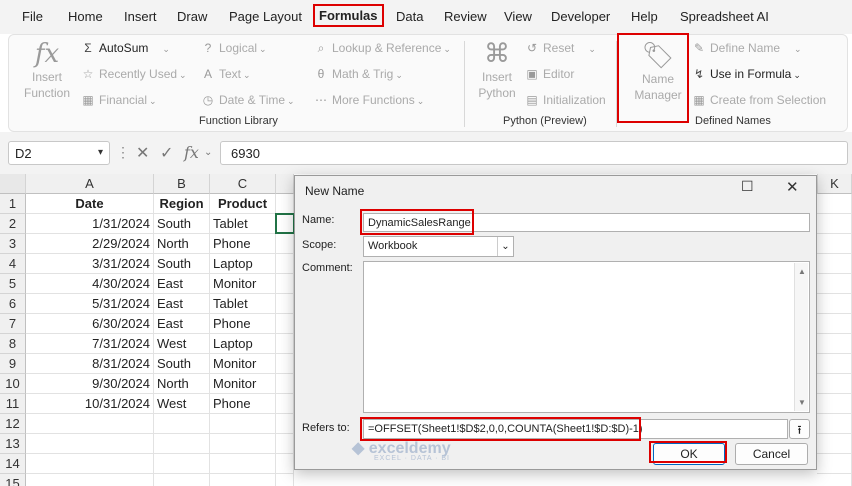 The image size is (852, 486). I want to click on table-cell: 2/29/2024, so click(90, 244).